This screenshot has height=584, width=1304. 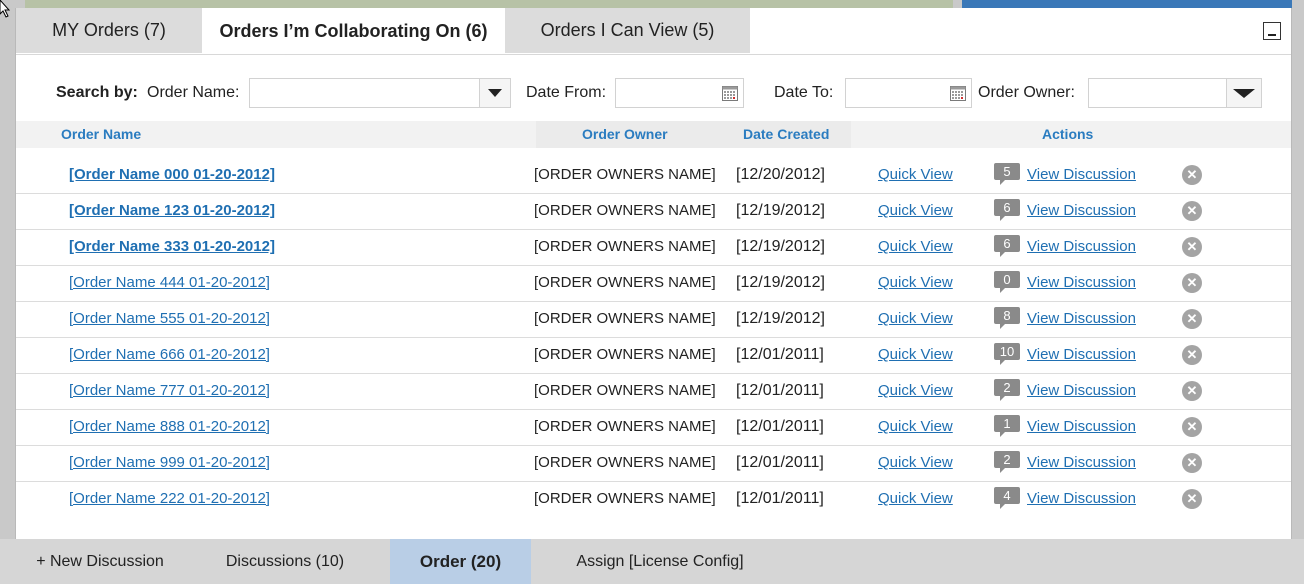 I want to click on discussion-count: 10, so click(x=1007, y=351).